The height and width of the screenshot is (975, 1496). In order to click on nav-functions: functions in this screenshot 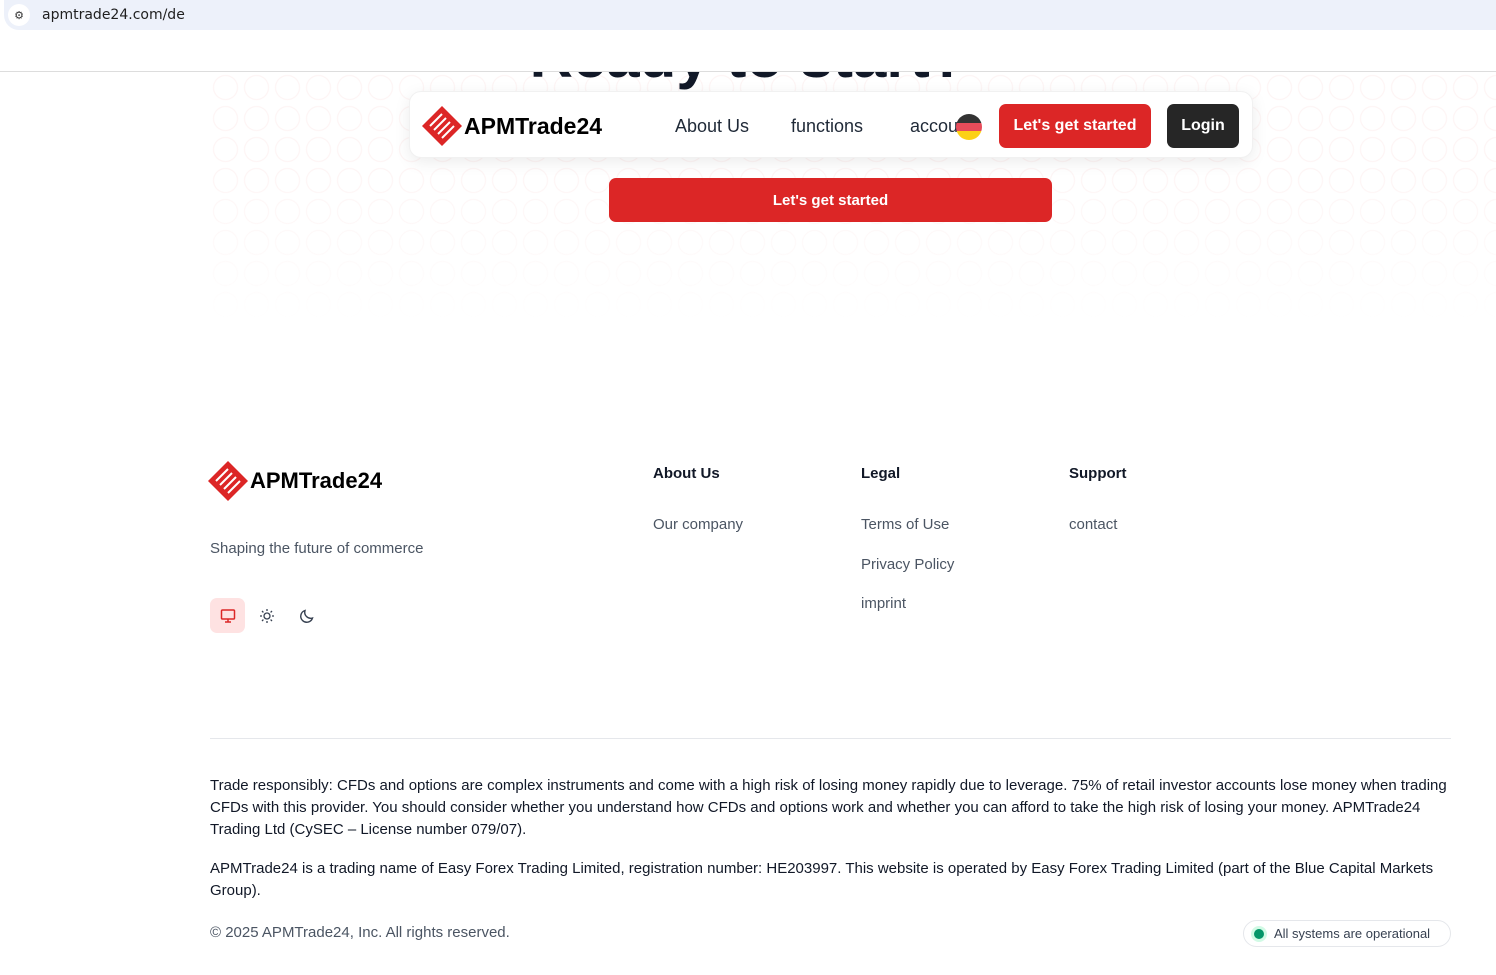, I will do `click(827, 126)`.